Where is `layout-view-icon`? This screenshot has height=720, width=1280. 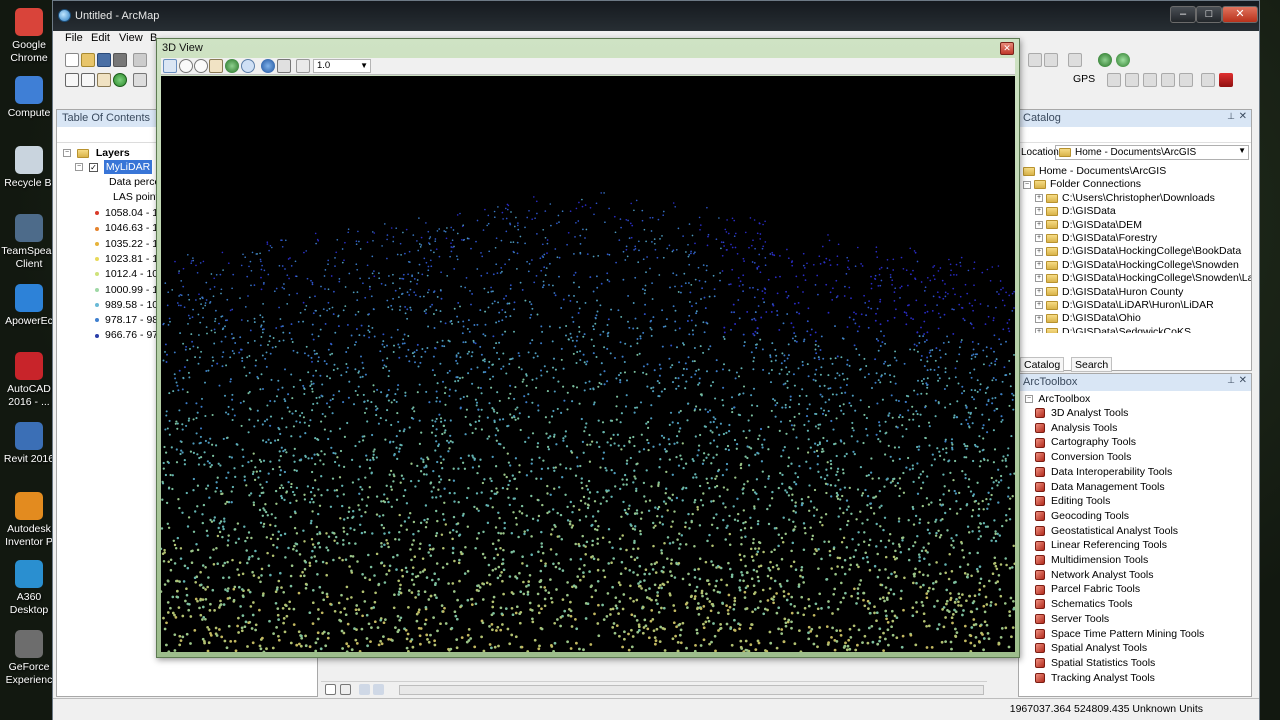 layout-view-icon is located at coordinates (345, 689).